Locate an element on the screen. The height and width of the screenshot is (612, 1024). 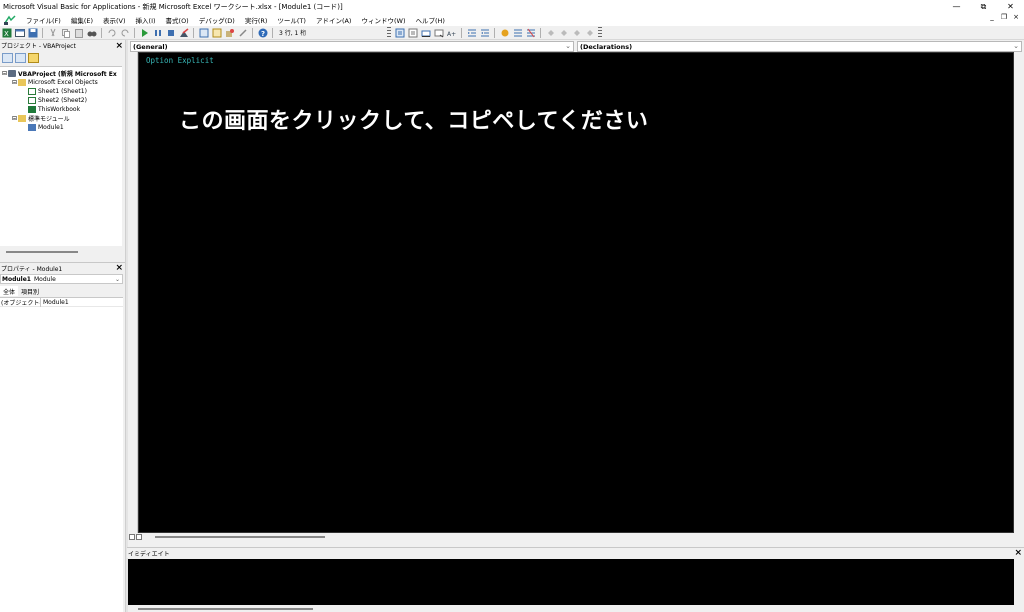
procedure-combo-value: (Declarations) is located at coordinates (606, 46).